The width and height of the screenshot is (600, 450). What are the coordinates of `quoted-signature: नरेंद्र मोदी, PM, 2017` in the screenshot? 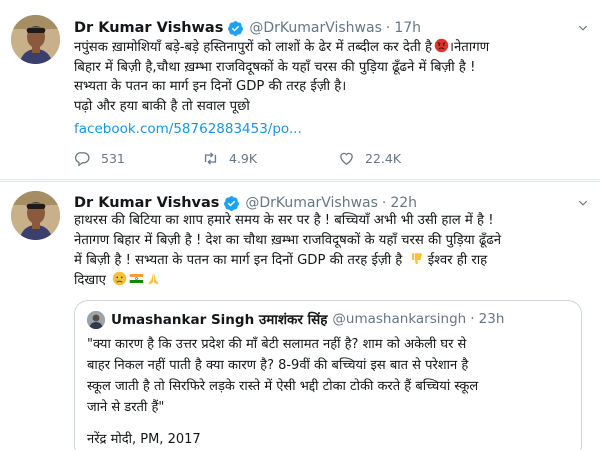 It's located at (144, 439).